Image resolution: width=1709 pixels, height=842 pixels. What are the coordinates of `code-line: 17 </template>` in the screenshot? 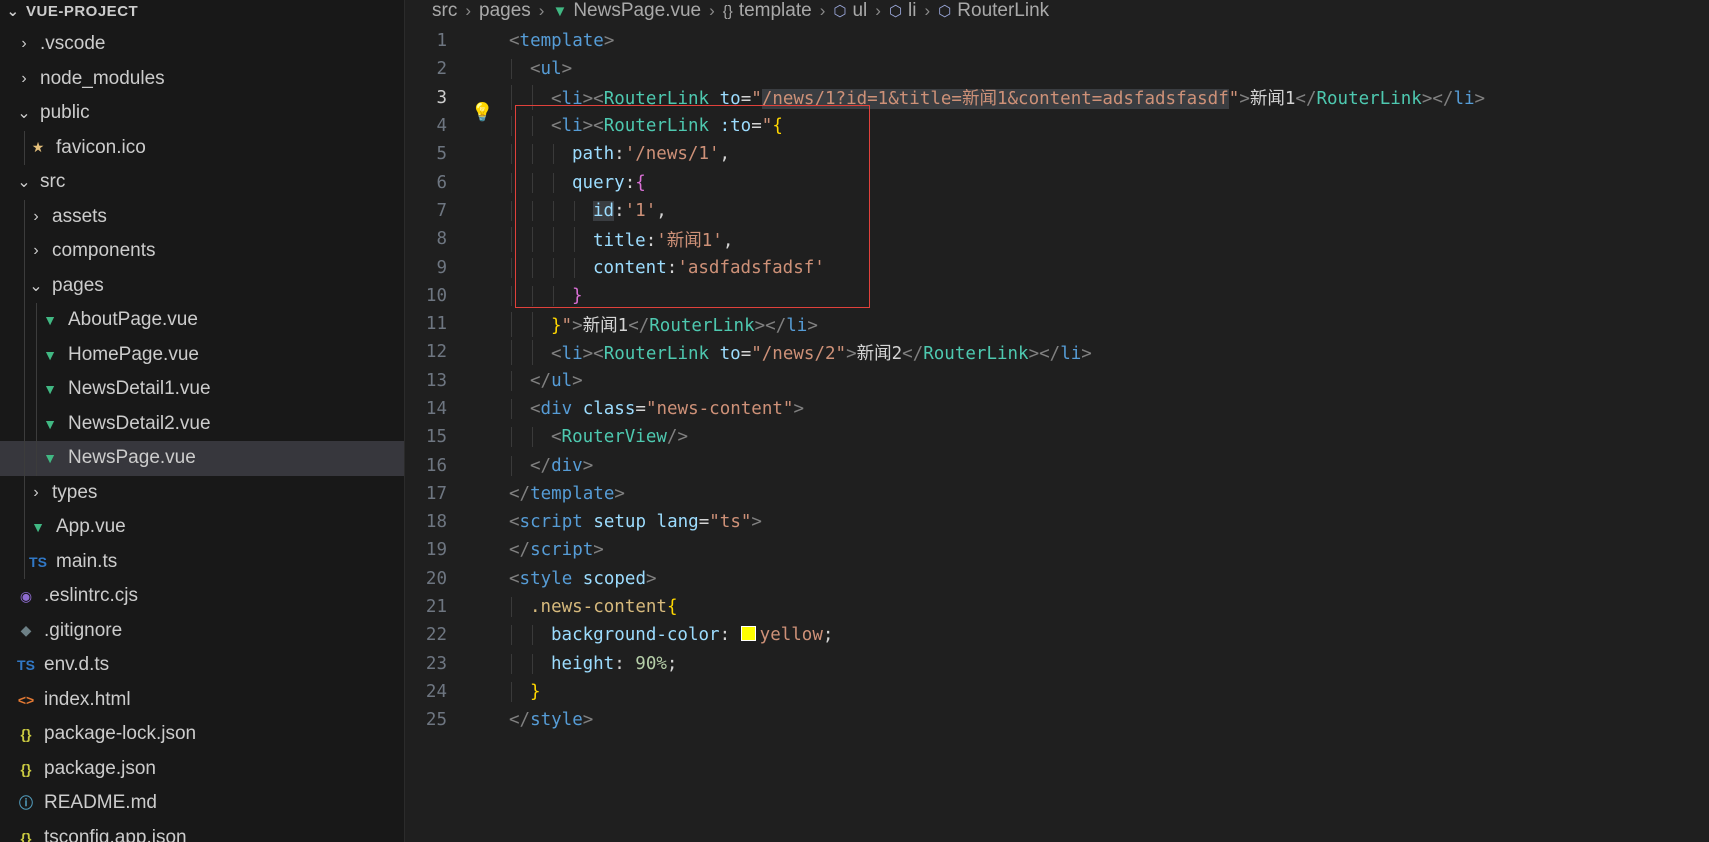 It's located at (1055, 494).